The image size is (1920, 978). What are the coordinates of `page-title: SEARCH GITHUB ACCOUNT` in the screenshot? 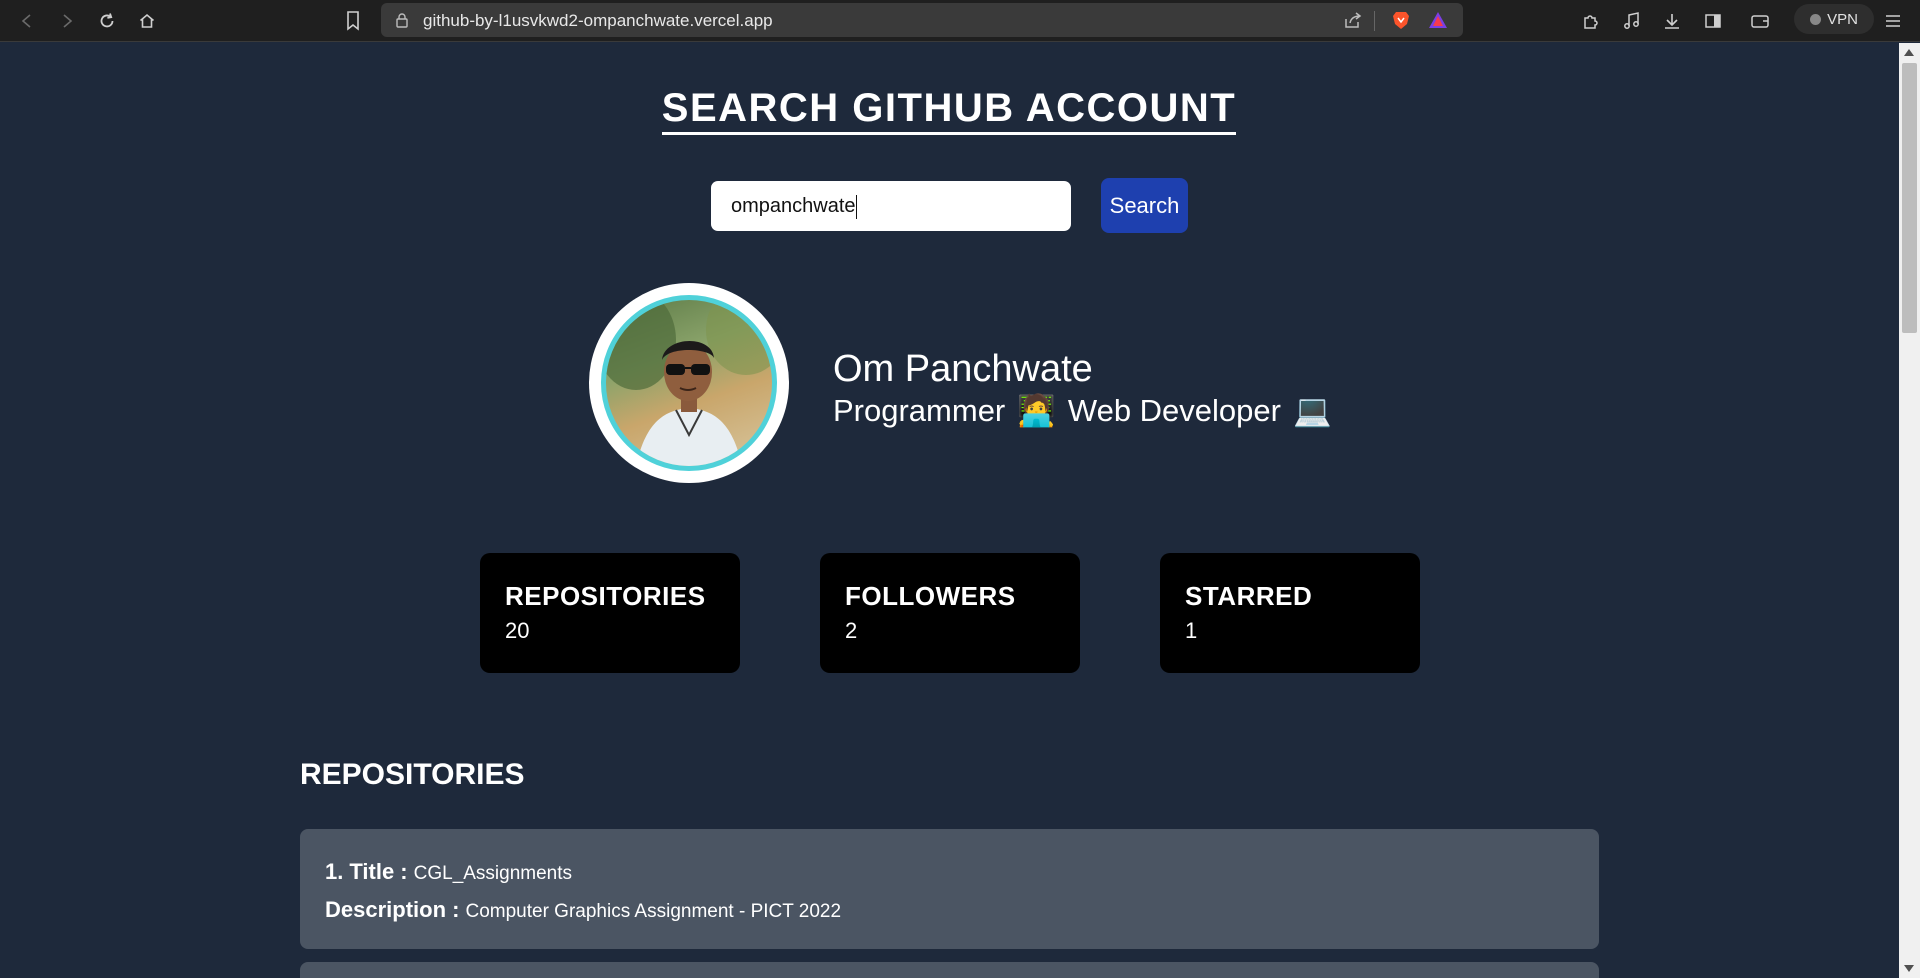 It's located at (949, 110).